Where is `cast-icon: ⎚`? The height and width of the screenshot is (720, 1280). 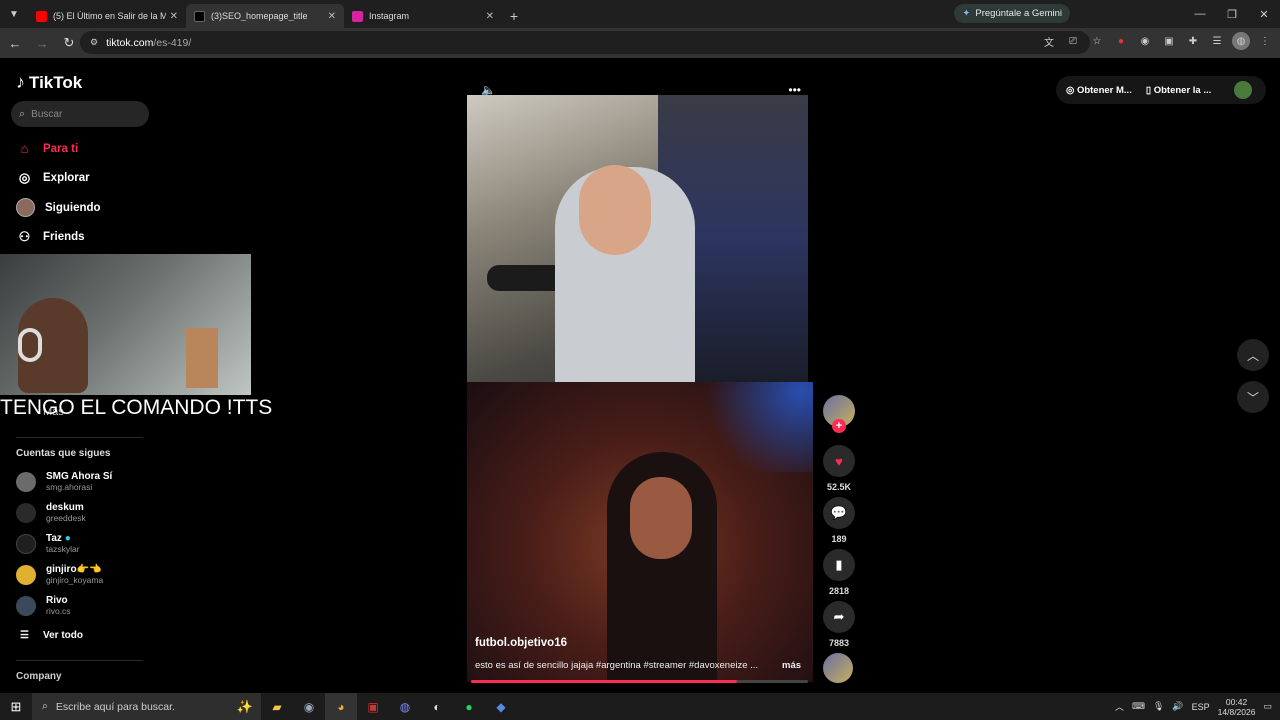 cast-icon: ⎚ is located at coordinates (1073, 41).